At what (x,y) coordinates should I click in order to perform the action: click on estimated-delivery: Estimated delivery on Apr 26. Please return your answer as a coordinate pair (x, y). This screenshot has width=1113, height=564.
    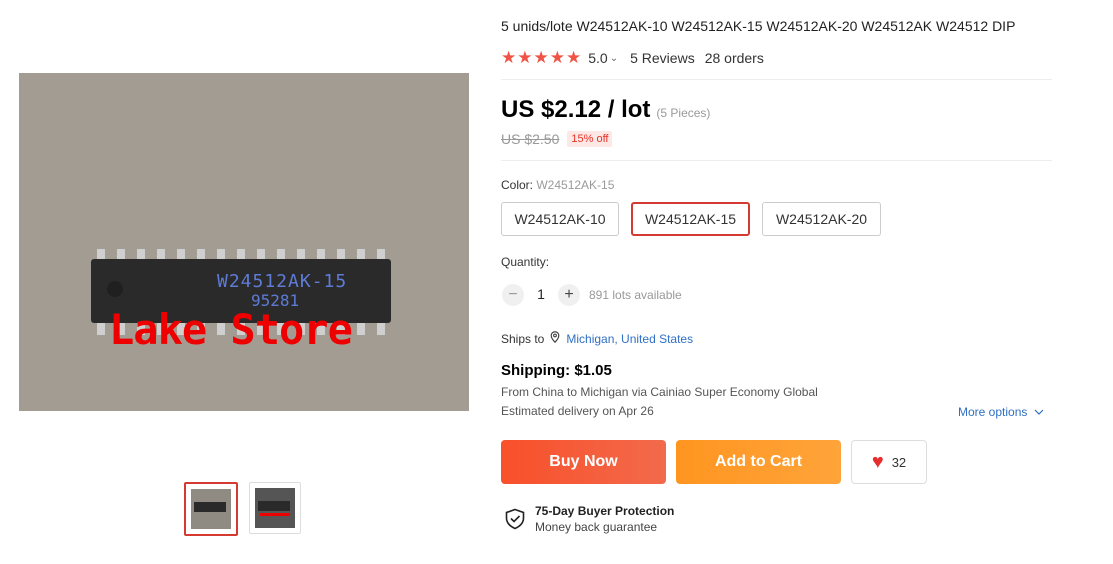
    Looking at the image, I should click on (577, 411).